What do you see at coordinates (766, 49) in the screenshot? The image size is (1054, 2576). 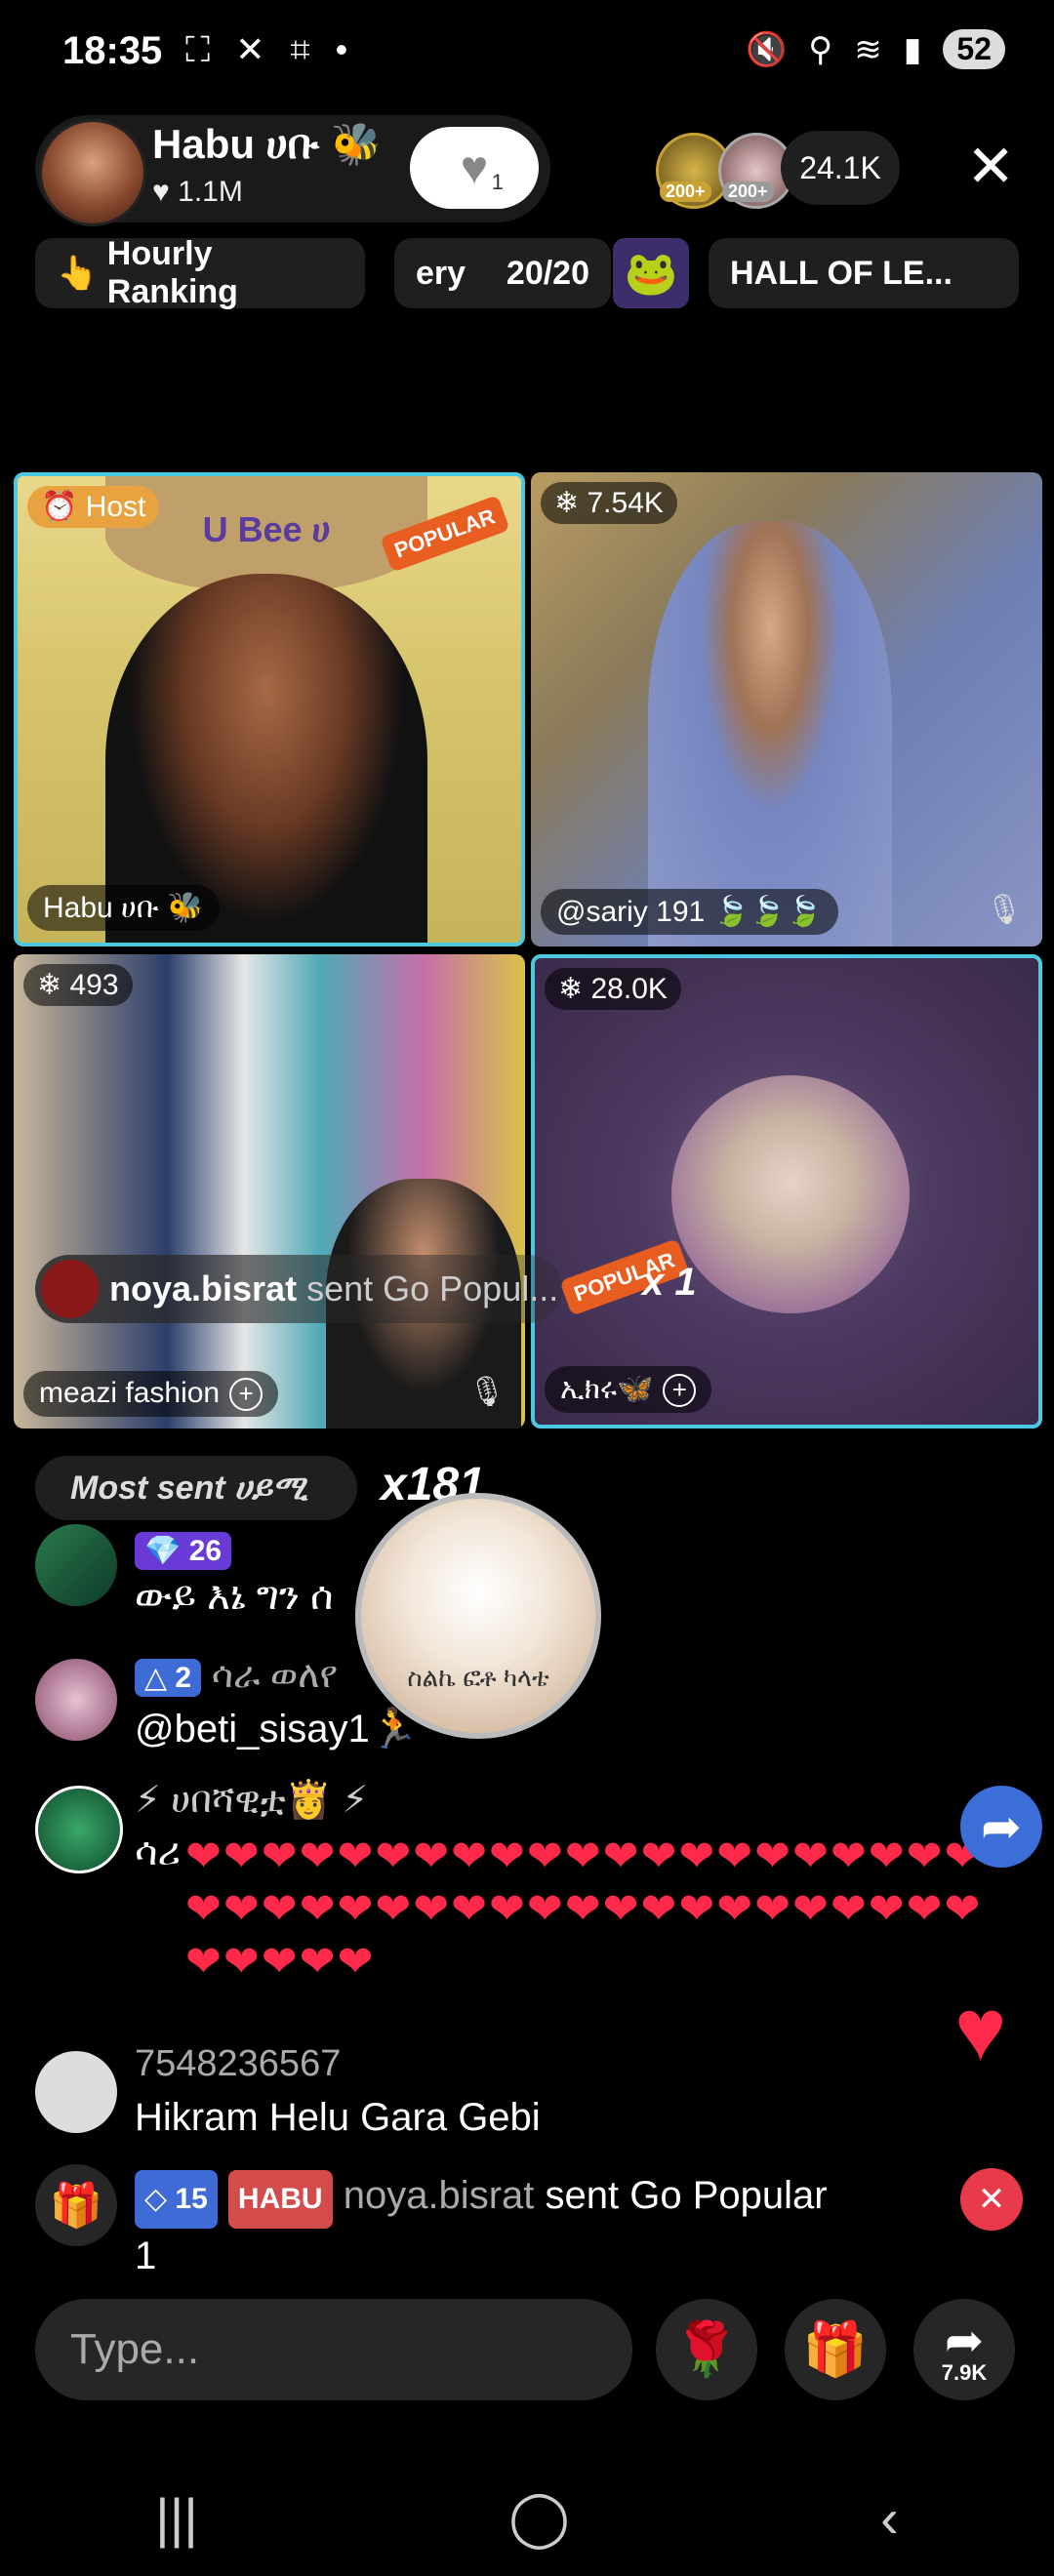 I see `mute-icon: 🔇` at bounding box center [766, 49].